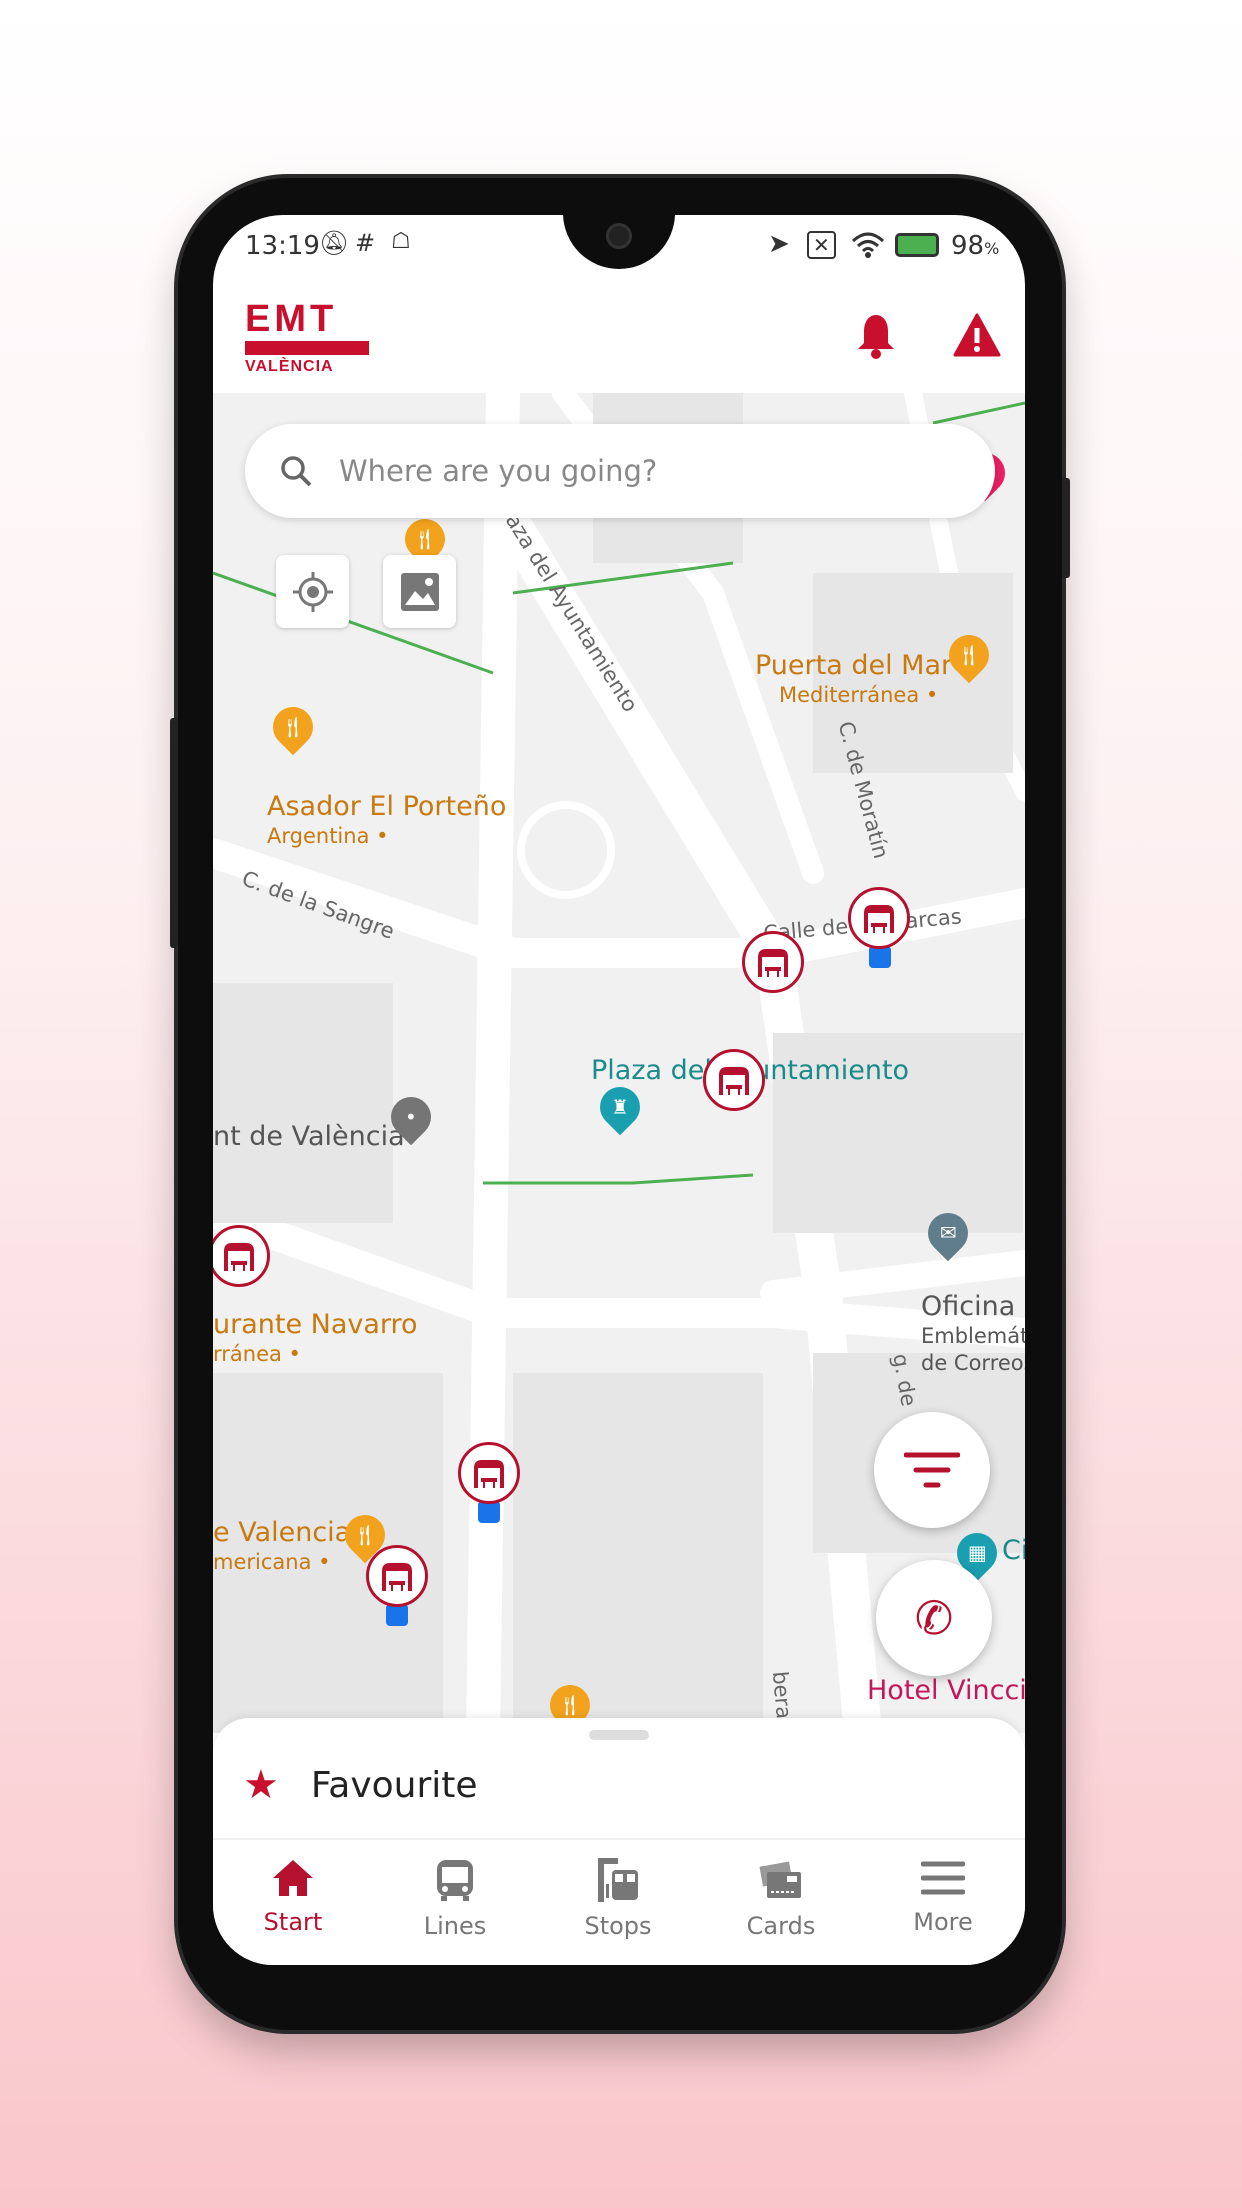  Describe the element at coordinates (992, 248) in the screenshot. I see `battery-unit: %` at that location.